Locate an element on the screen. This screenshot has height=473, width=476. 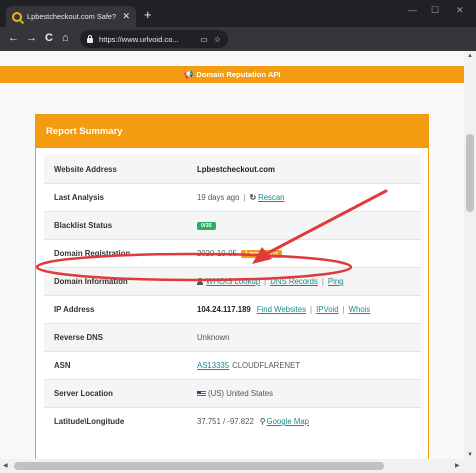
scroll-down-icon: ▼ is located at coordinates (470, 455).